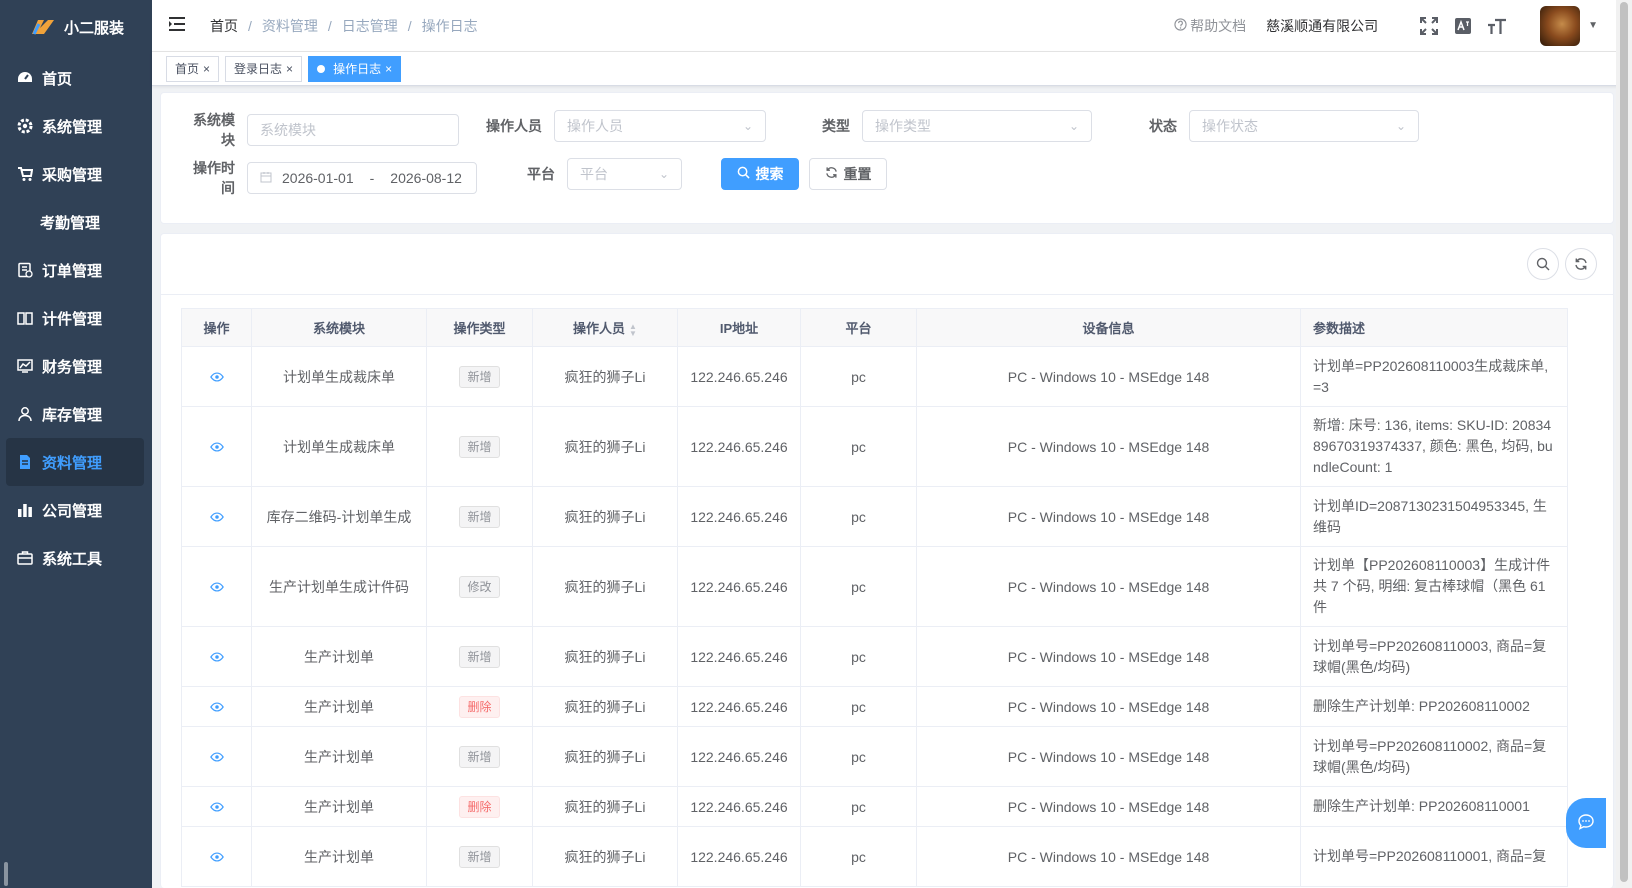  What do you see at coordinates (848, 174) in the screenshot?
I see `reset-button: 重置` at bounding box center [848, 174].